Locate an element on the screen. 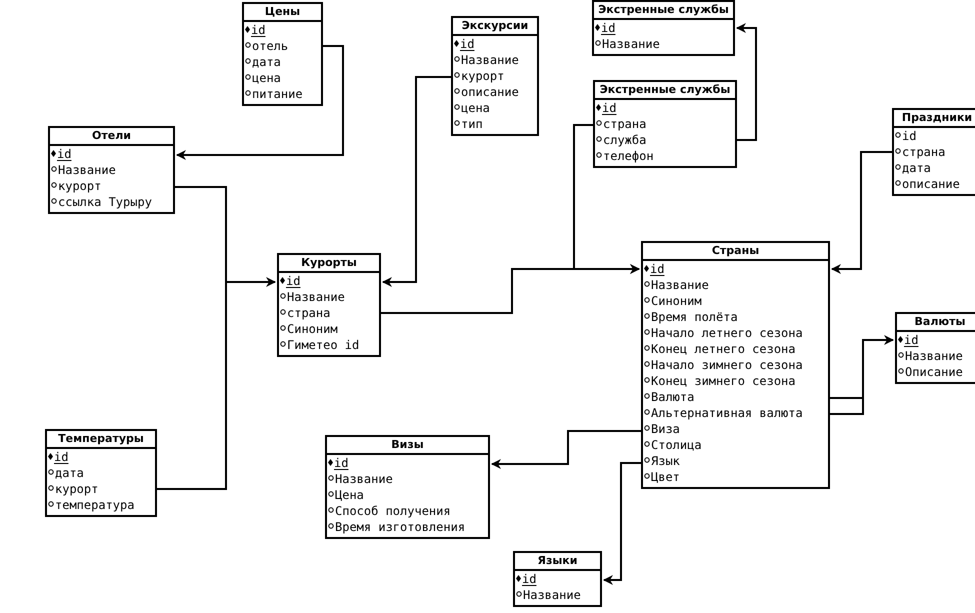 The height and width of the screenshot is (613, 975). table-title: Температуры is located at coordinates (101, 440).